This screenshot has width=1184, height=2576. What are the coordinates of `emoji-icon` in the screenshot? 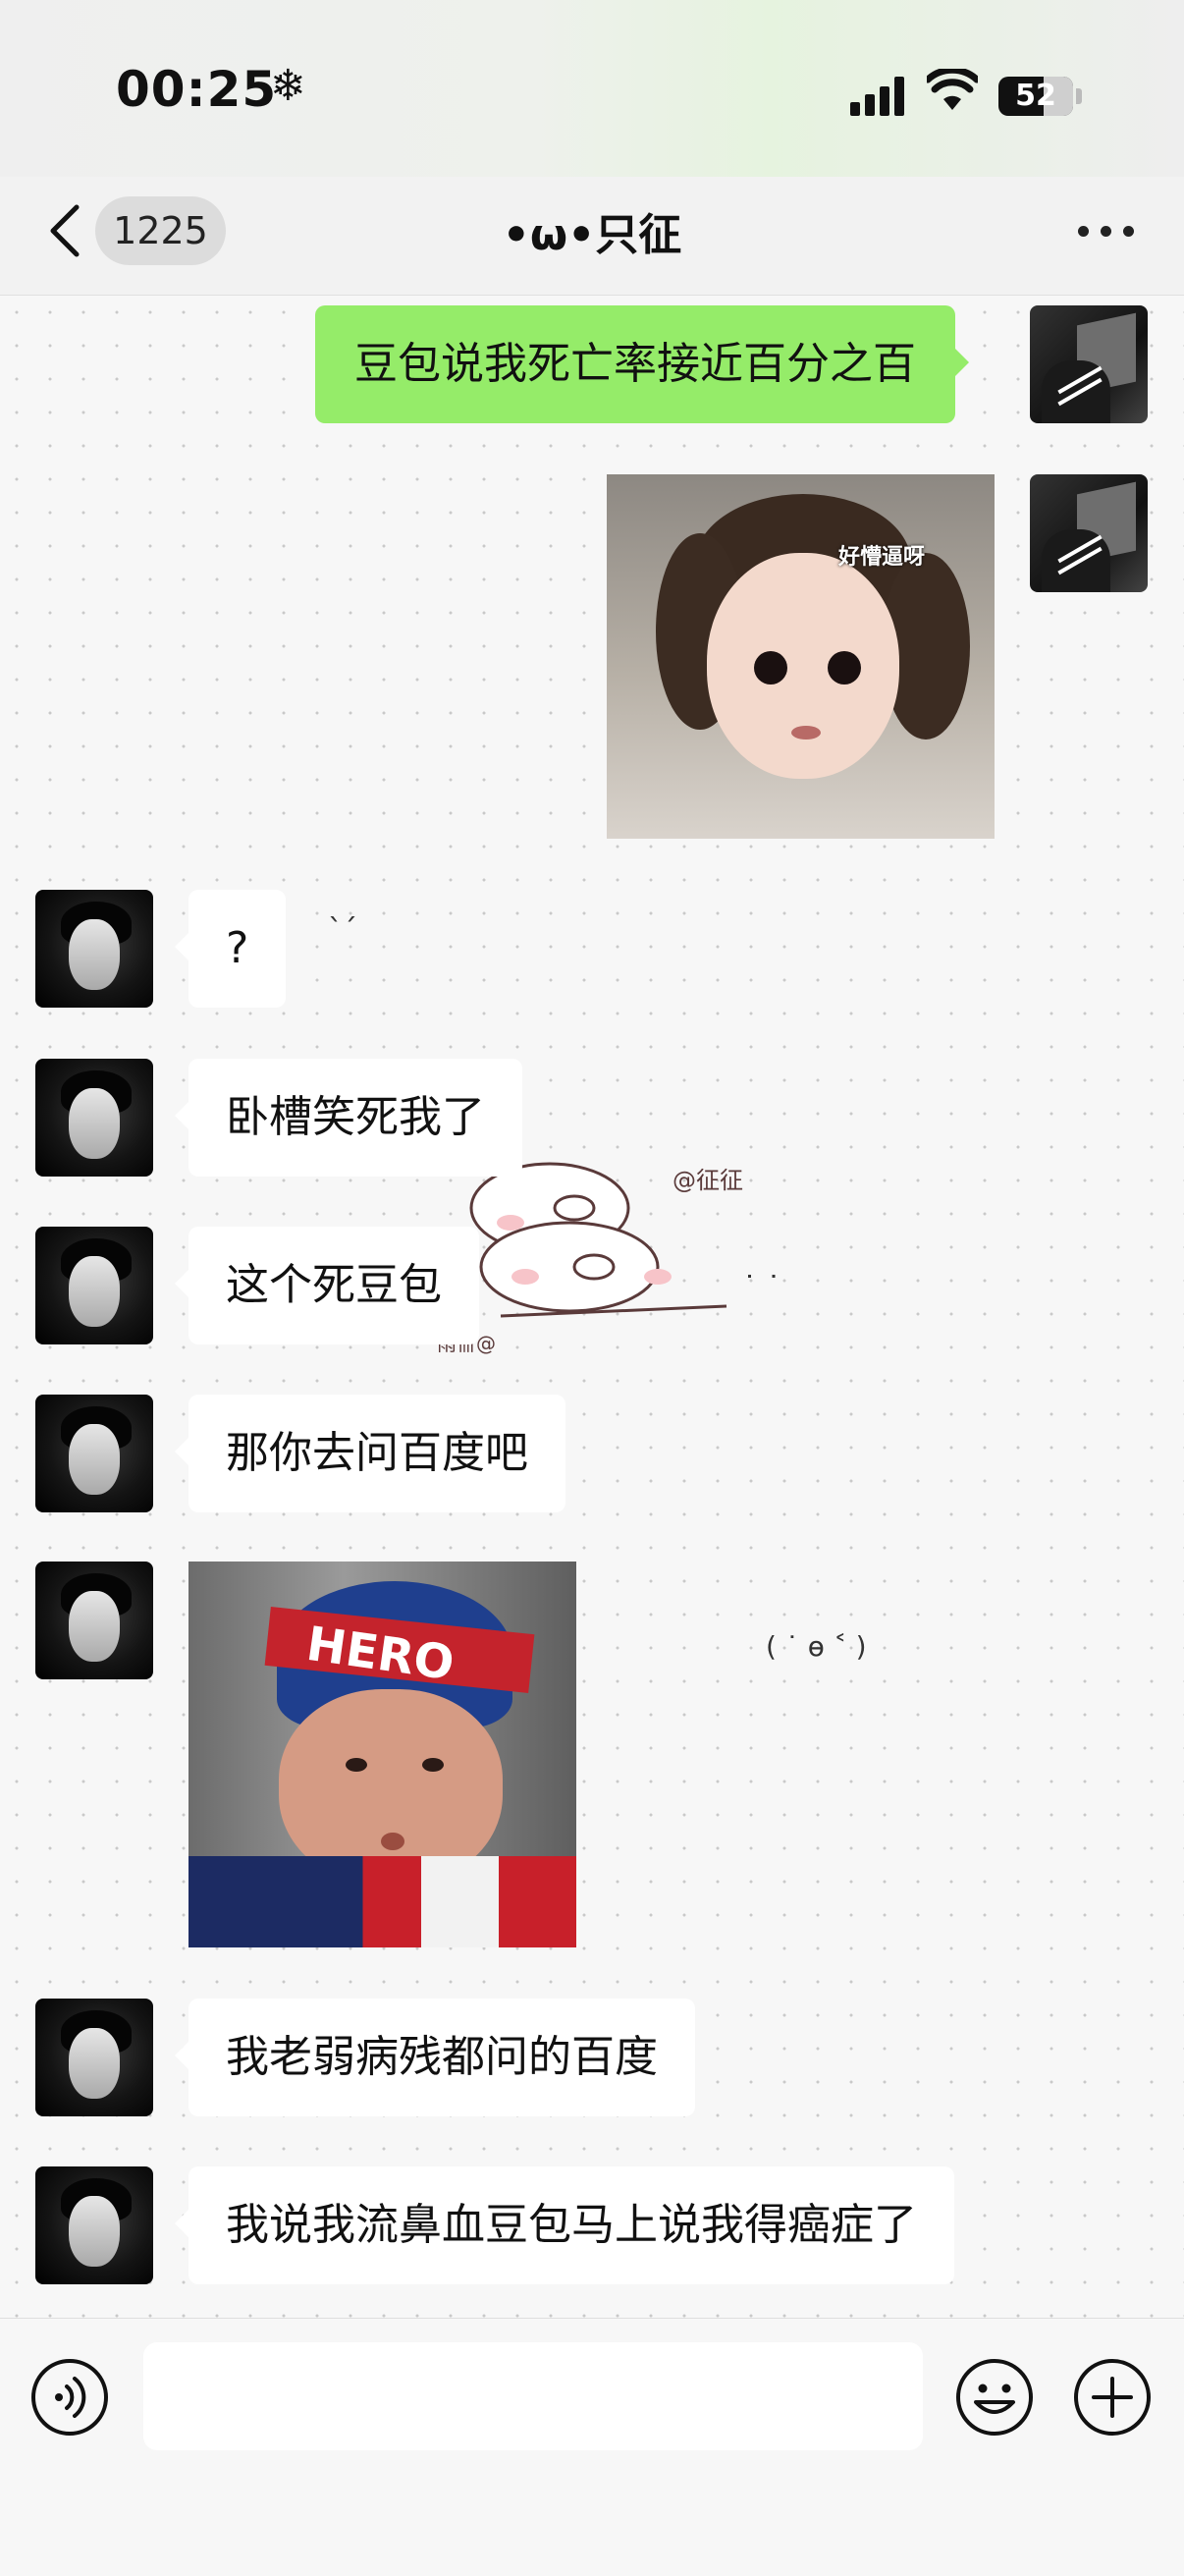 It's located at (994, 2397).